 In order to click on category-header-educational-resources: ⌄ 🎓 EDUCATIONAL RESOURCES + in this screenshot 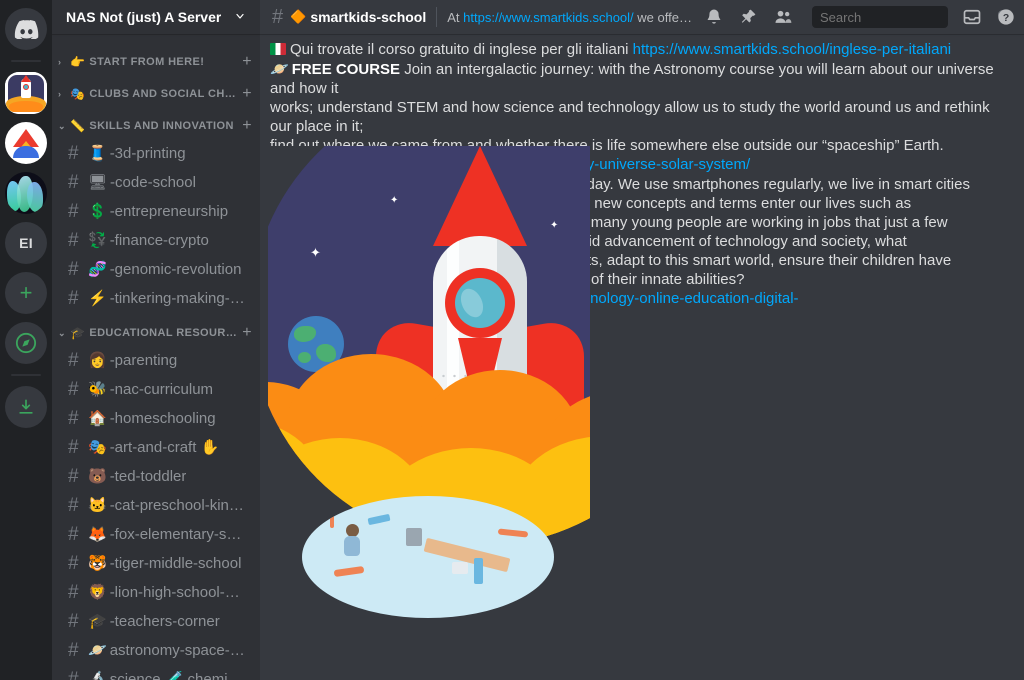, I will do `click(156, 329)`.